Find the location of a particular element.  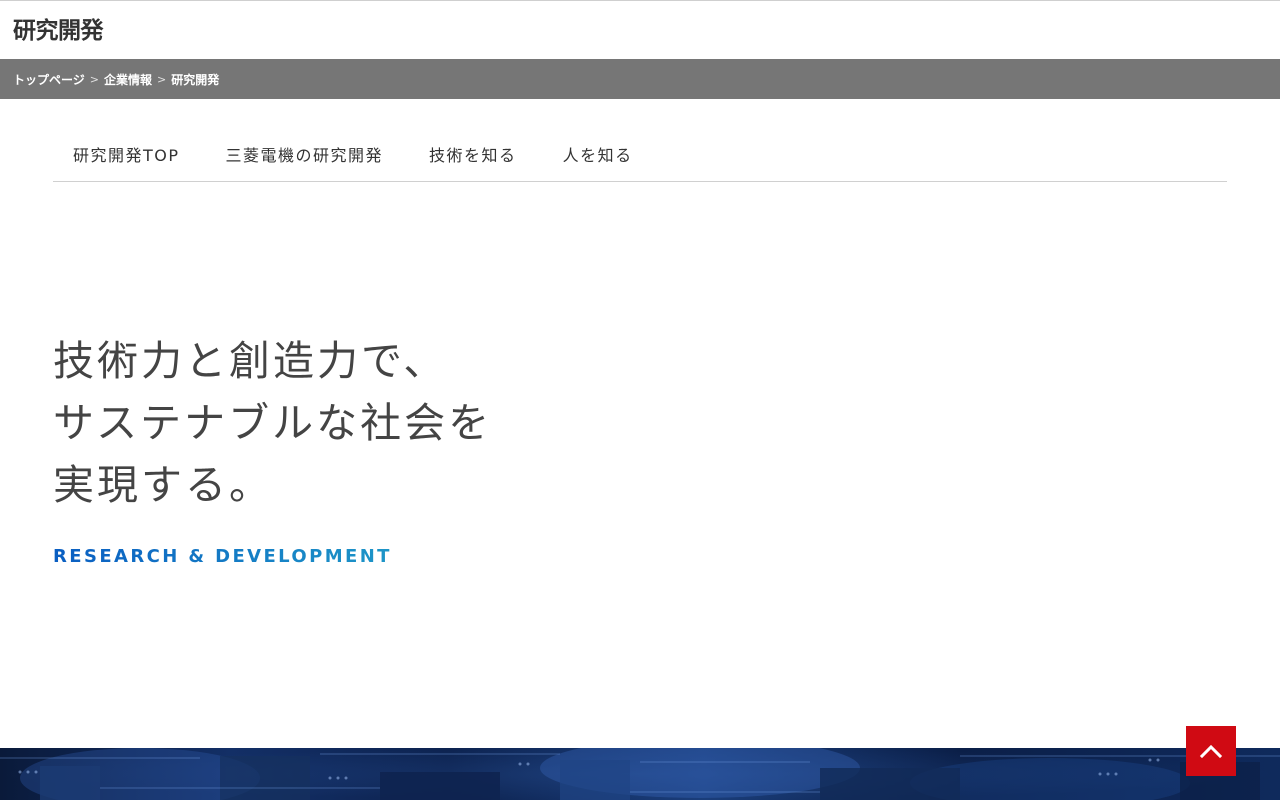

tech-banner-image is located at coordinates (640, 774).